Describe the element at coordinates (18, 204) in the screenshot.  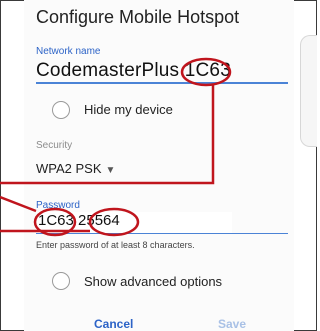
I see `annotation-line-middle` at that location.